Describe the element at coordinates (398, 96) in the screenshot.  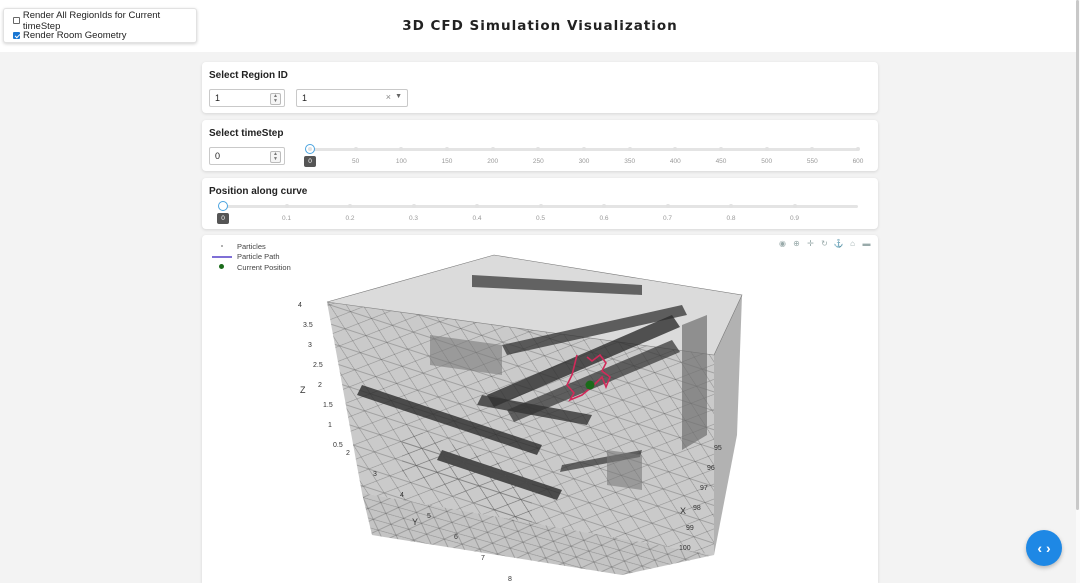
I see `chevron-down-icon: ▼` at that location.